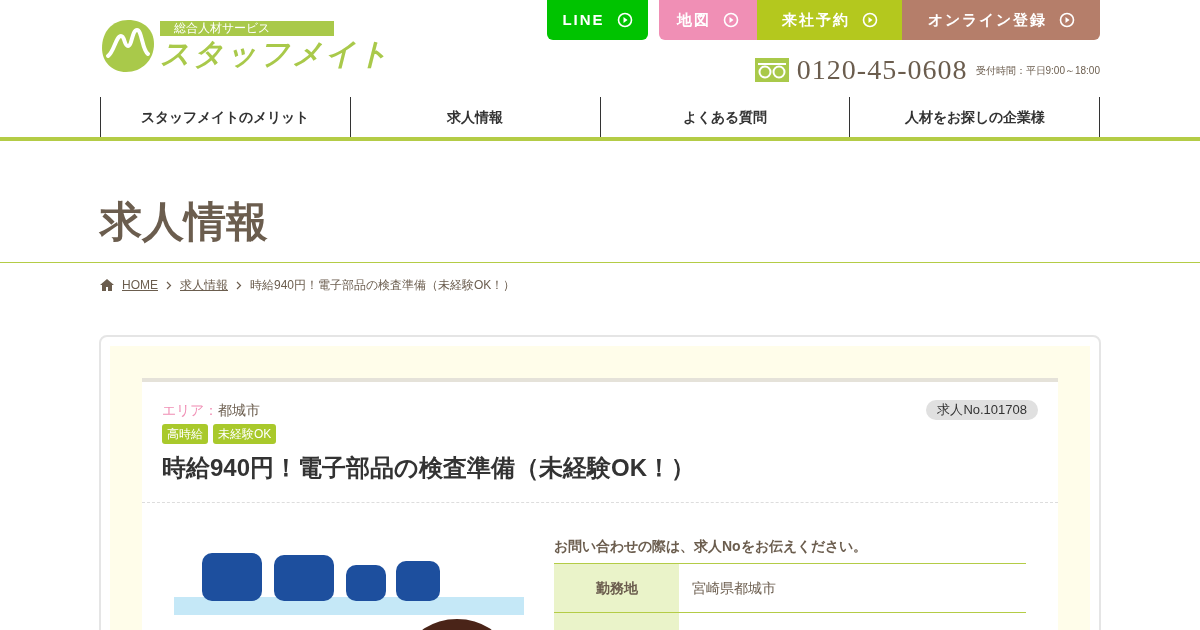  What do you see at coordinates (1037, 70) in the screenshot?
I see `business-hours: 受付時間：平日9:00～18:00` at bounding box center [1037, 70].